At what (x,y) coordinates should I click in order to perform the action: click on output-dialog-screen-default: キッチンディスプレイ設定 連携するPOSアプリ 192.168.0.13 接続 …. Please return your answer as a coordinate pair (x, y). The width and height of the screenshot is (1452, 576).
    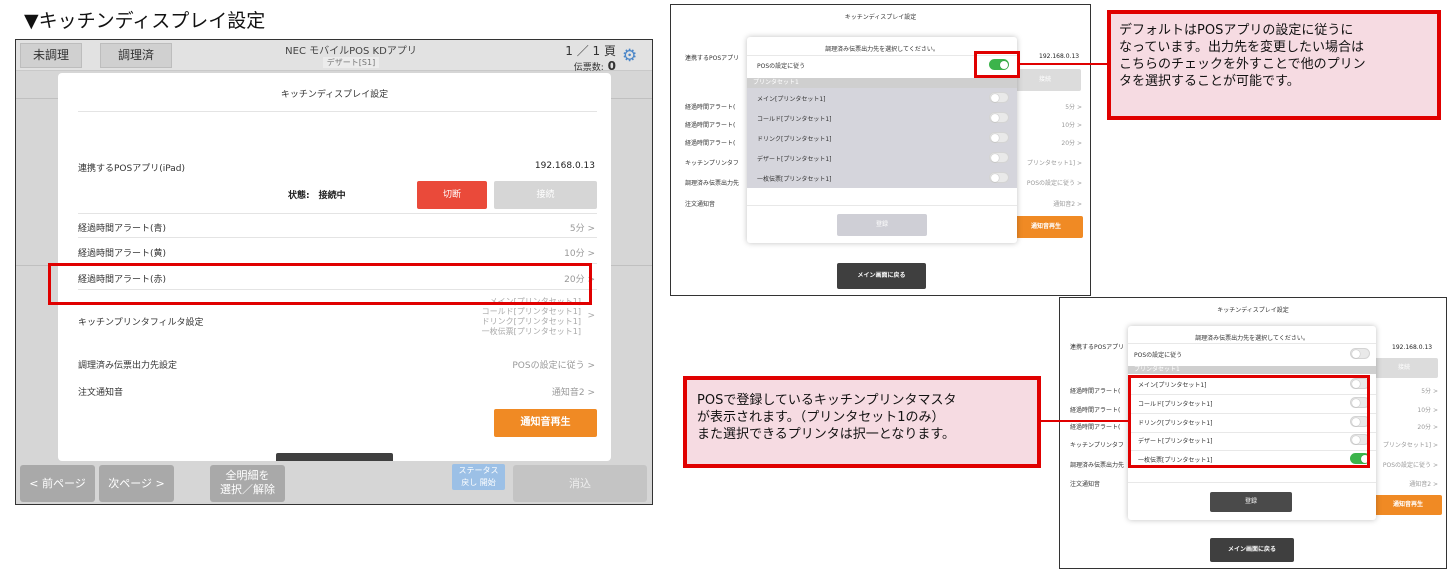
    Looking at the image, I should click on (880, 150).